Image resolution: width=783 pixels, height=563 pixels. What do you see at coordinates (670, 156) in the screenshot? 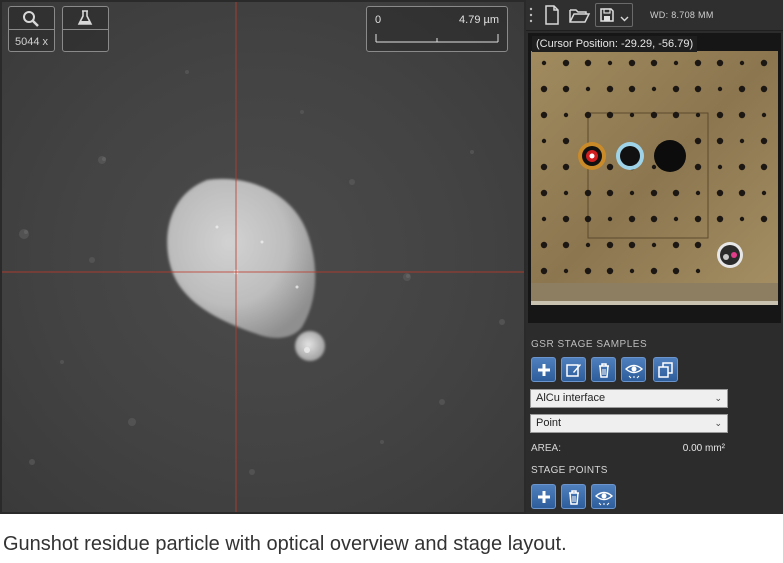
I see `sample-stub-empty` at bounding box center [670, 156].